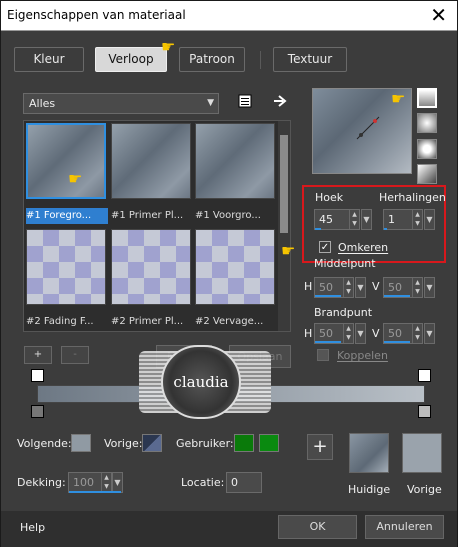 The width and height of the screenshot is (458, 547). Describe the element at coordinates (326, 333) in the screenshot. I see `focal-h-value: 50` at that location.